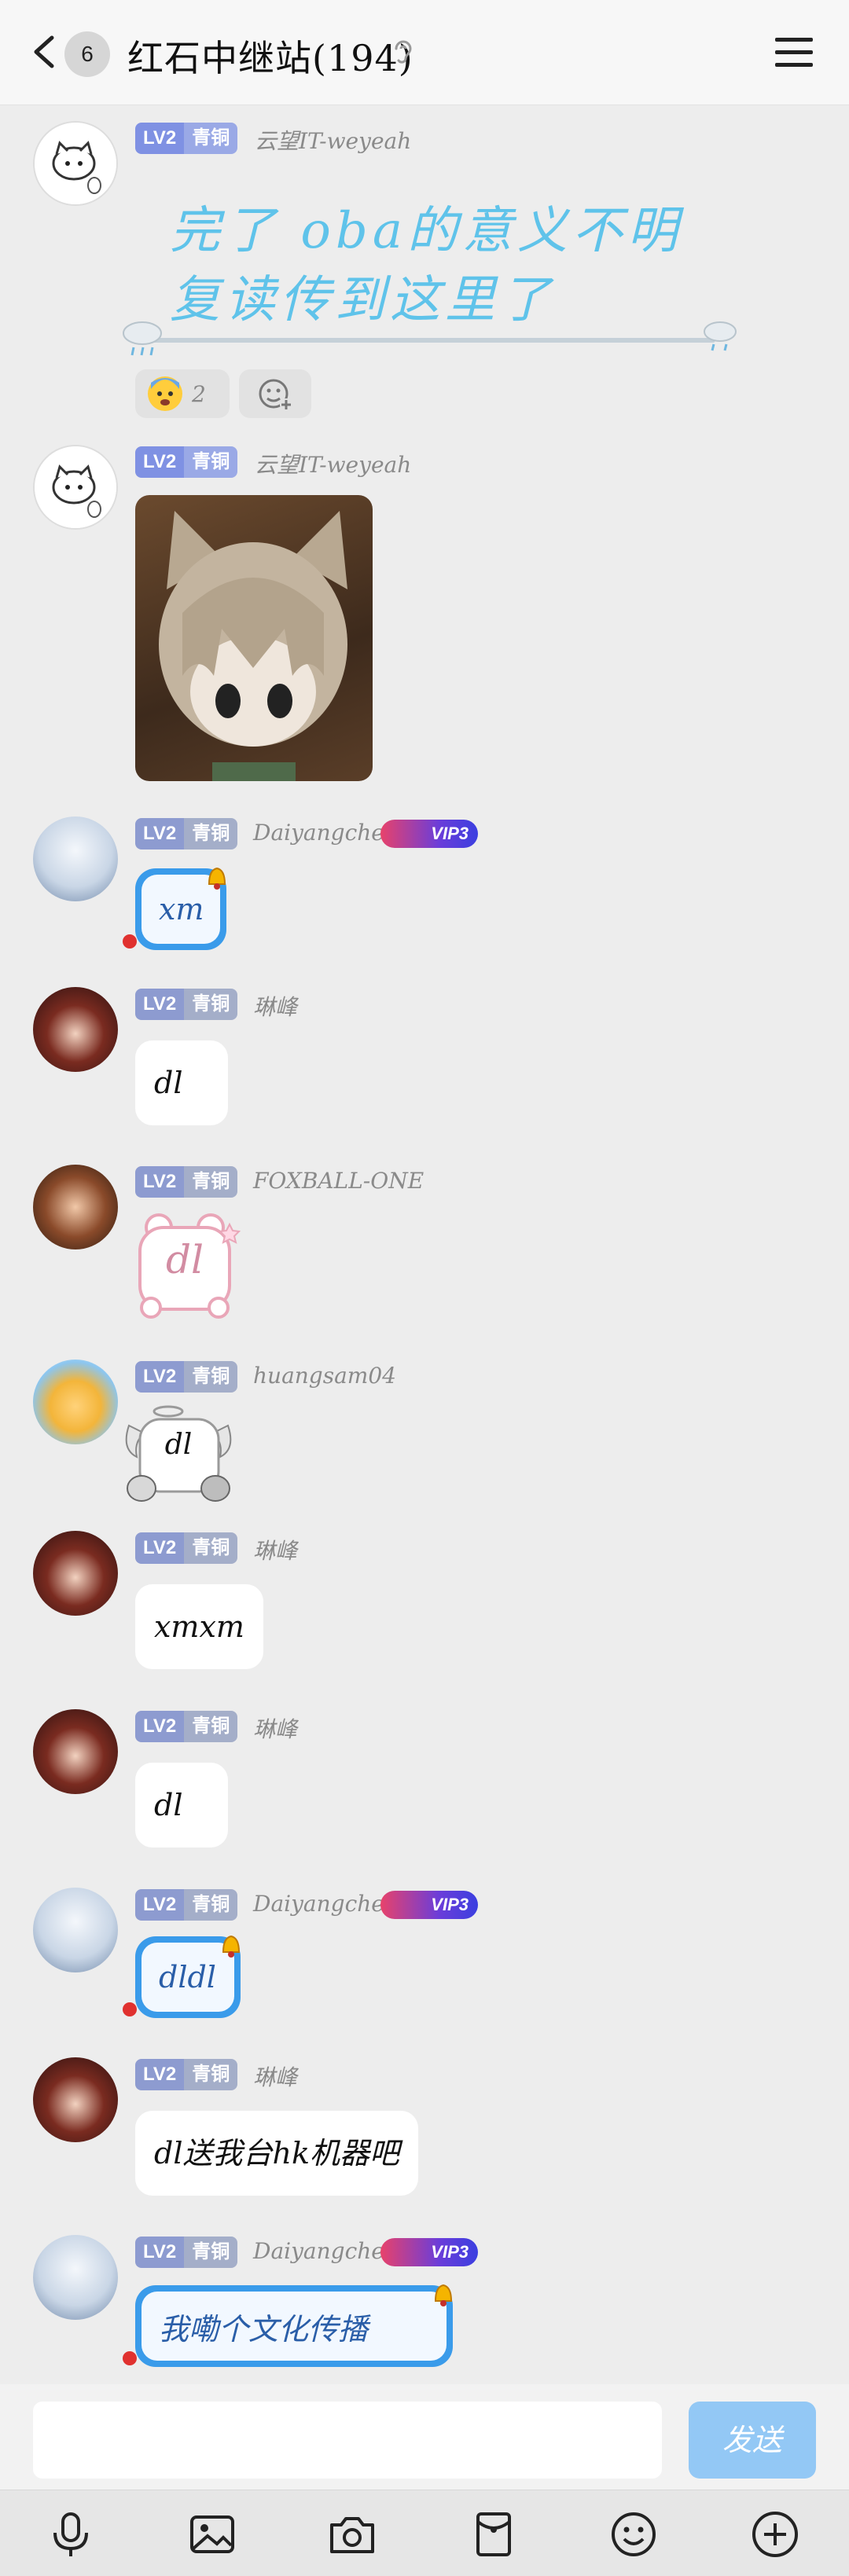 The width and height of the screenshot is (849, 2576). I want to click on message-item: LV2 青铜 FOXBALL-ONE dl, so click(424, 1244).